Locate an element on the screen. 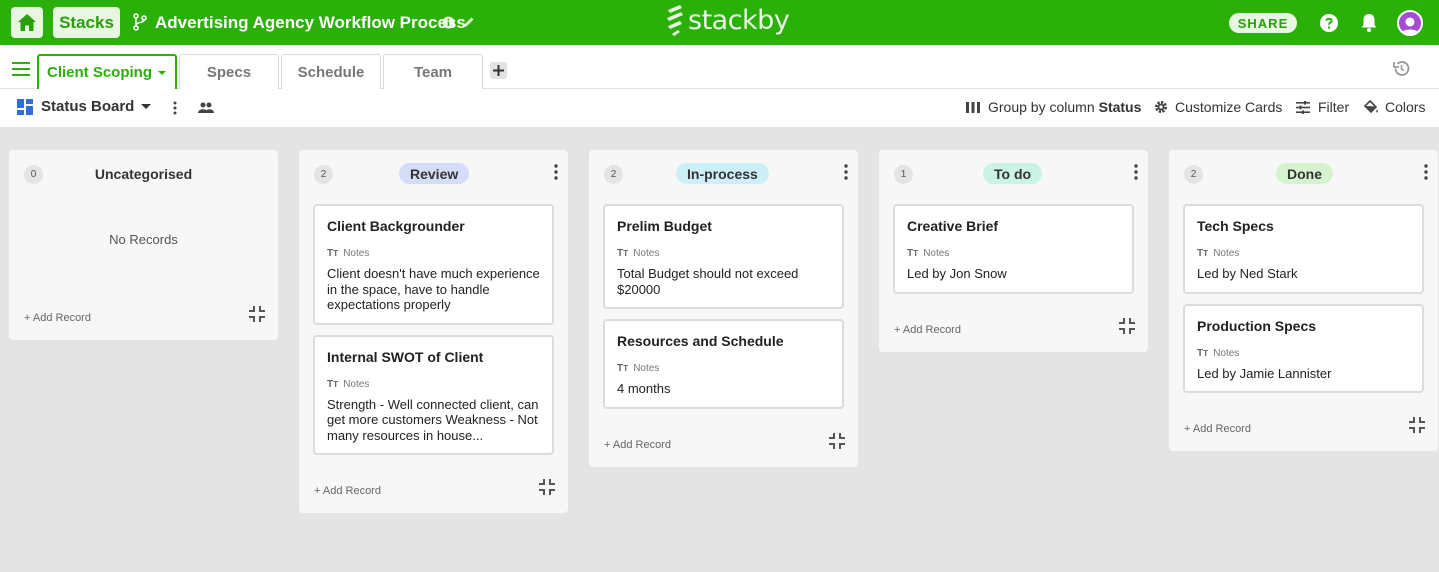  column-header: 0 Uncategorised is located at coordinates (143, 174).